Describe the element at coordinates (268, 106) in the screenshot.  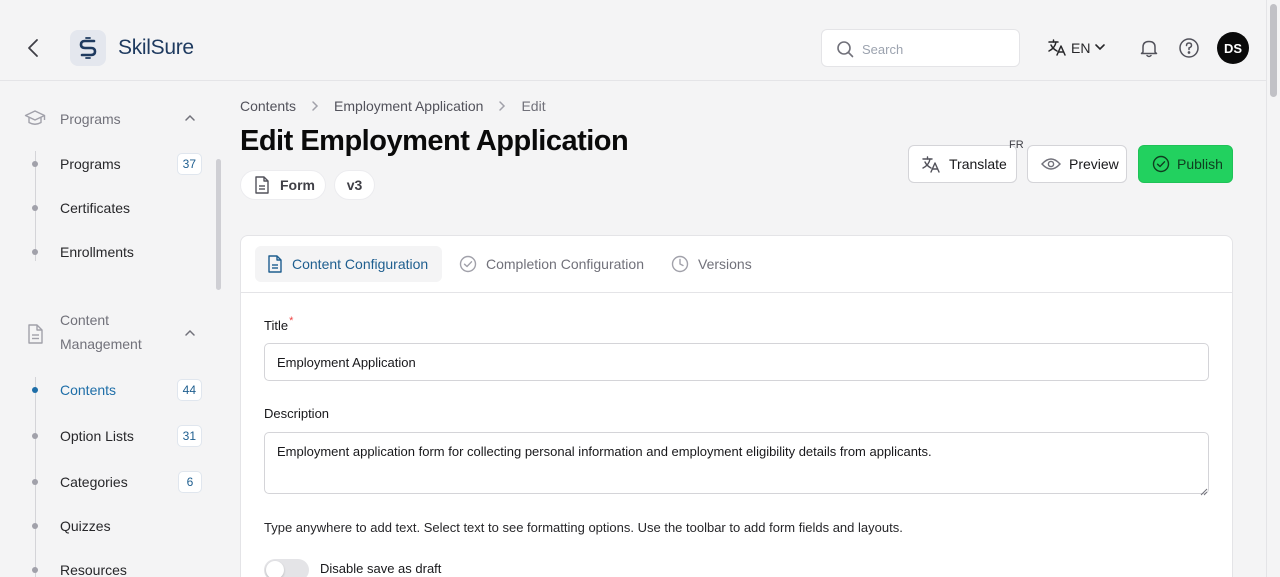
I see `breadcrumb-contents: Contents` at that location.